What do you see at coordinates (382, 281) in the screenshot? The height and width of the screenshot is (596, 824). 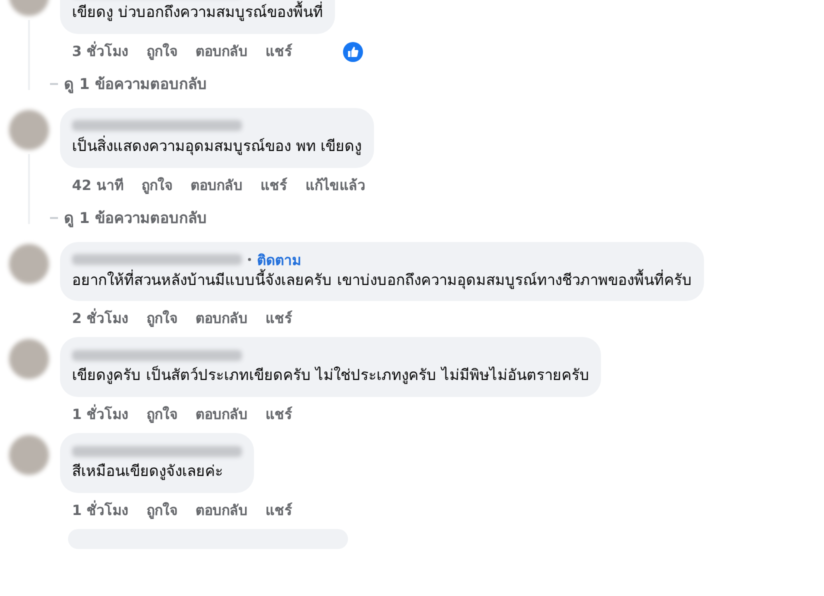 I see `comment-text: อยากให้ที่สวนหลังบ้านมีแบบนี้จังเลยครับ เขาบ่งบอกถึงความอุดมสมบูรณ์ทางชีวภาพของพื้นที่ครับ` at bounding box center [382, 281].